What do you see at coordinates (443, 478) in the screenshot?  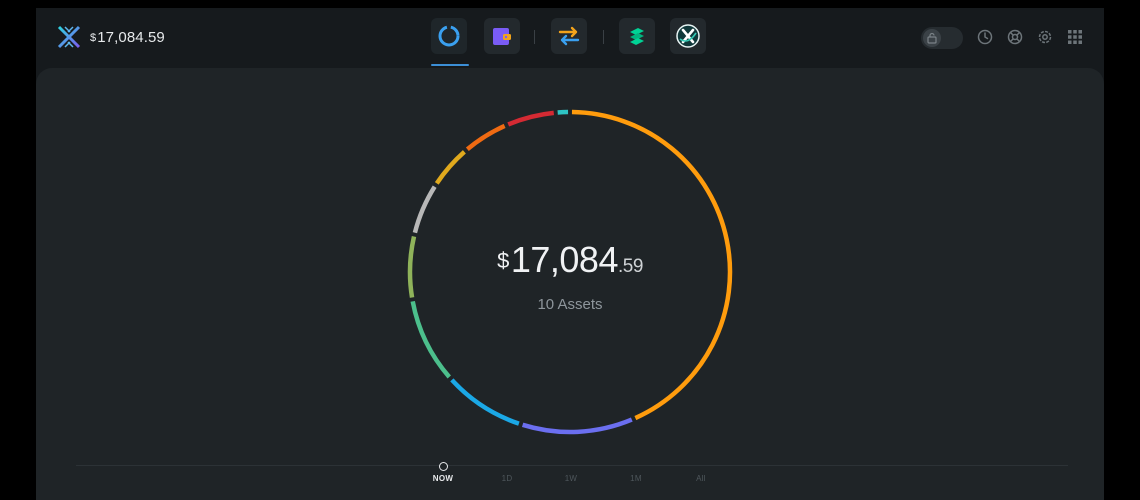 I see `timeline-now: NOW` at bounding box center [443, 478].